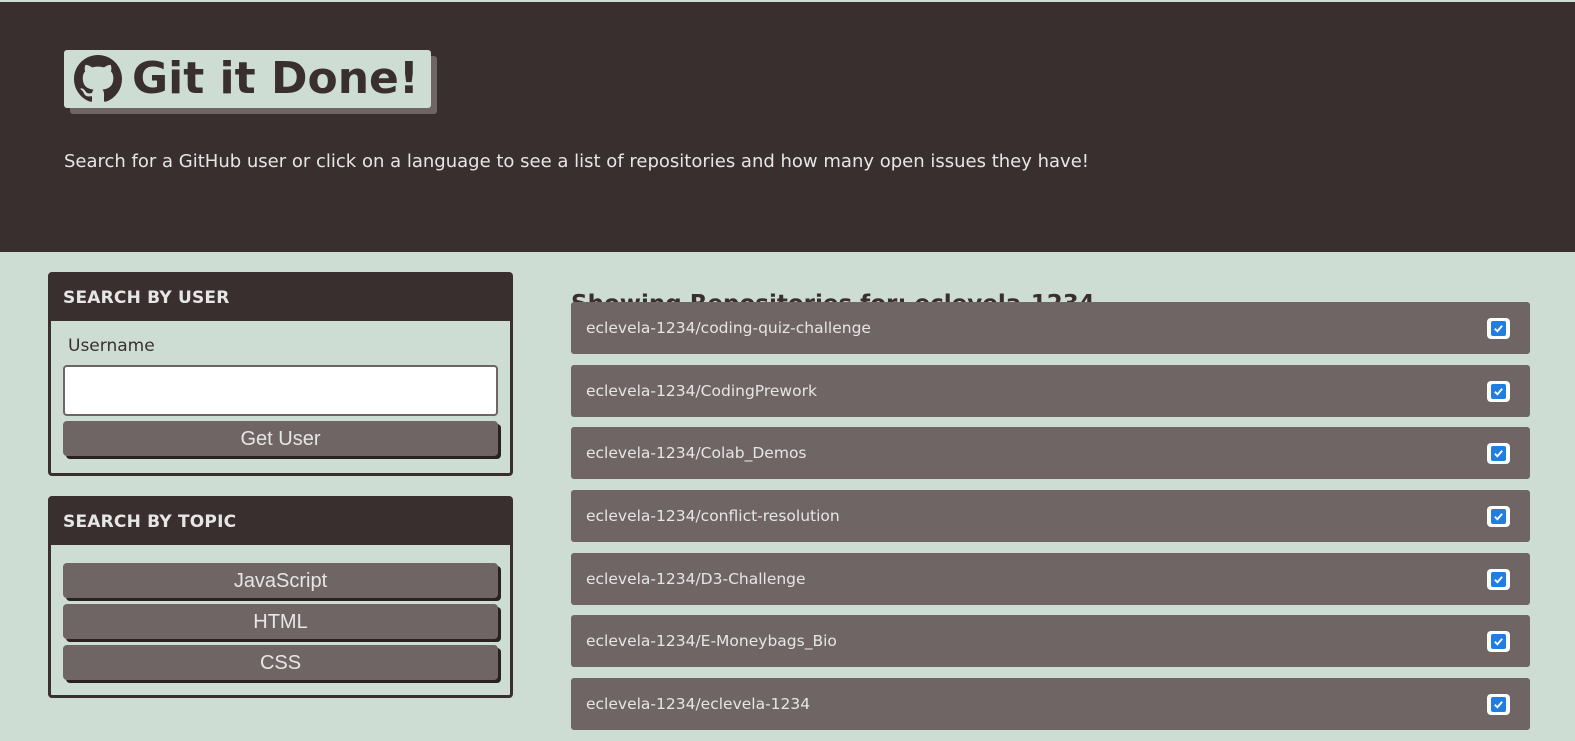  Describe the element at coordinates (713, 516) in the screenshot. I see `repo-name: eclevela-1234/conflict-resolution` at that location.